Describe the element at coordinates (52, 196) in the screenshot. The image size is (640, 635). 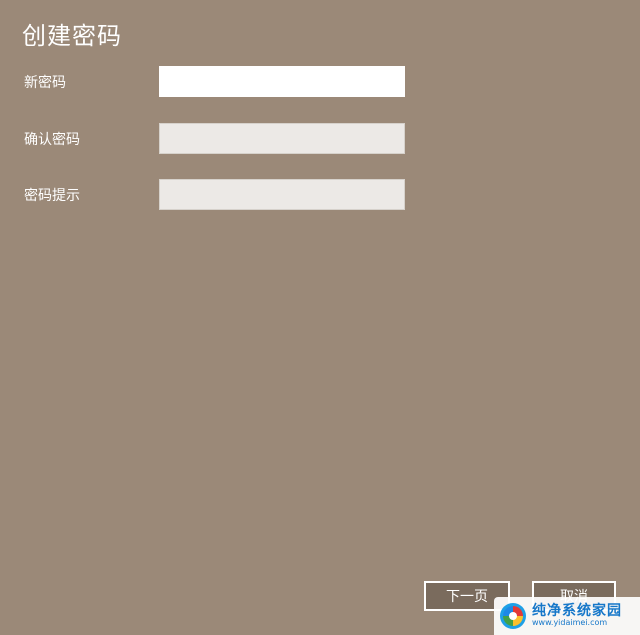
I see `password-hint-label: 密码提示` at that location.